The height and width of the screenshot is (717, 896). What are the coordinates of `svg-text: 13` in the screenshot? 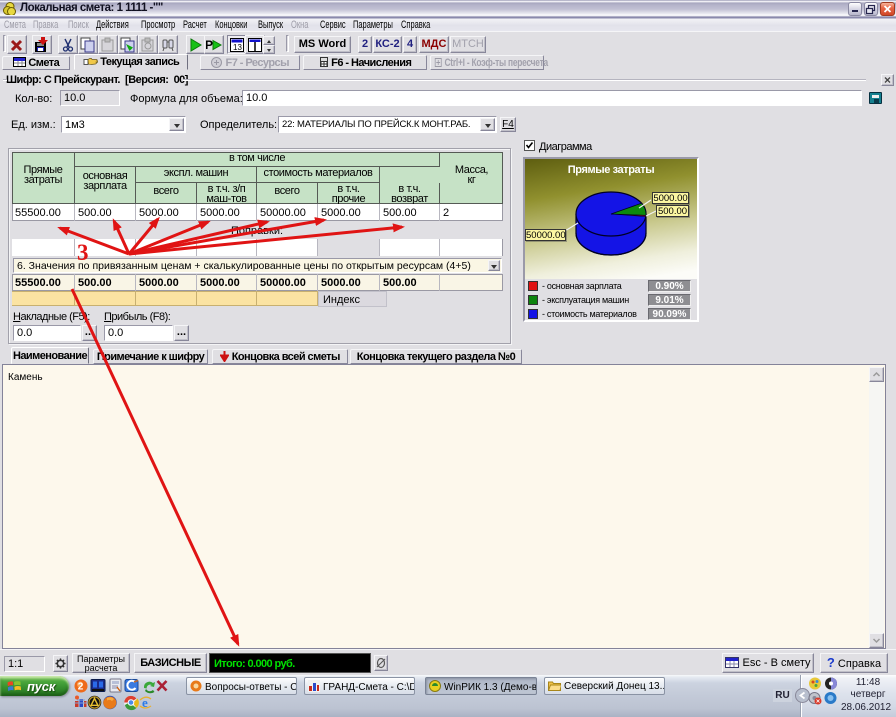 It's located at (237, 47).